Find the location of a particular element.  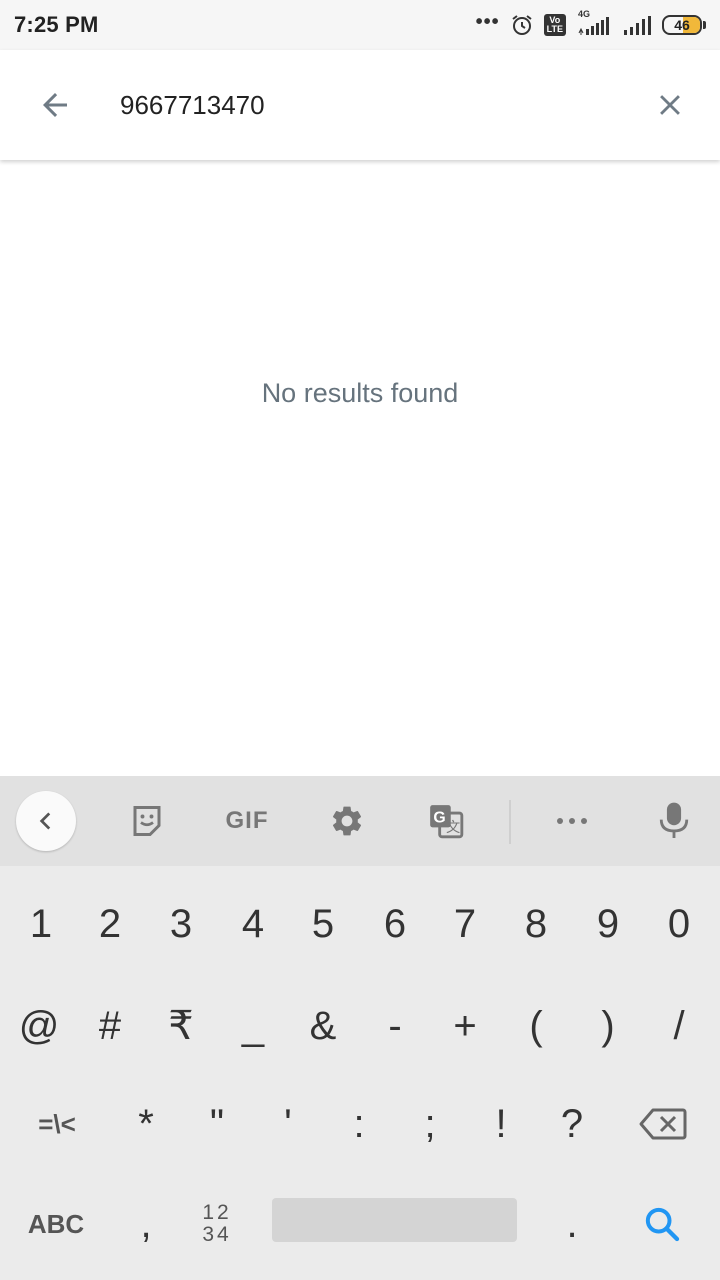

sticker-icon is located at coordinates (147, 821).